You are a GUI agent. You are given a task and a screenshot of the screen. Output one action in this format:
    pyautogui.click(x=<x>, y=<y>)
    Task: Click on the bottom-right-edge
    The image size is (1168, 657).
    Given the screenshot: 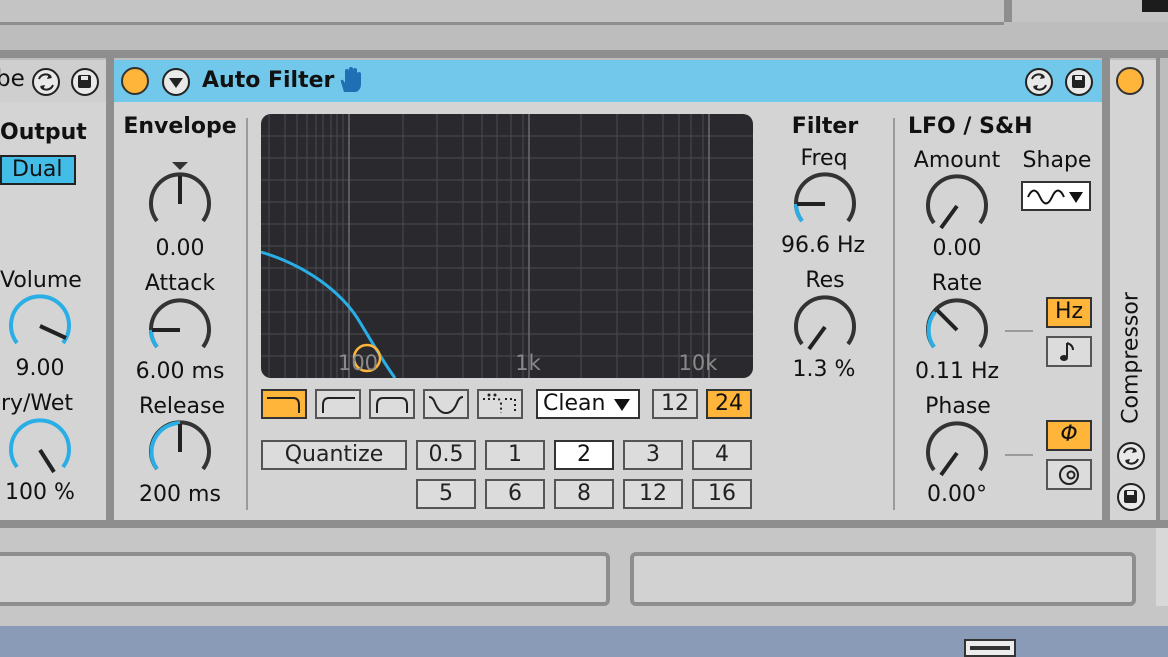 What is the action you would take?
    pyautogui.click(x=1162, y=567)
    